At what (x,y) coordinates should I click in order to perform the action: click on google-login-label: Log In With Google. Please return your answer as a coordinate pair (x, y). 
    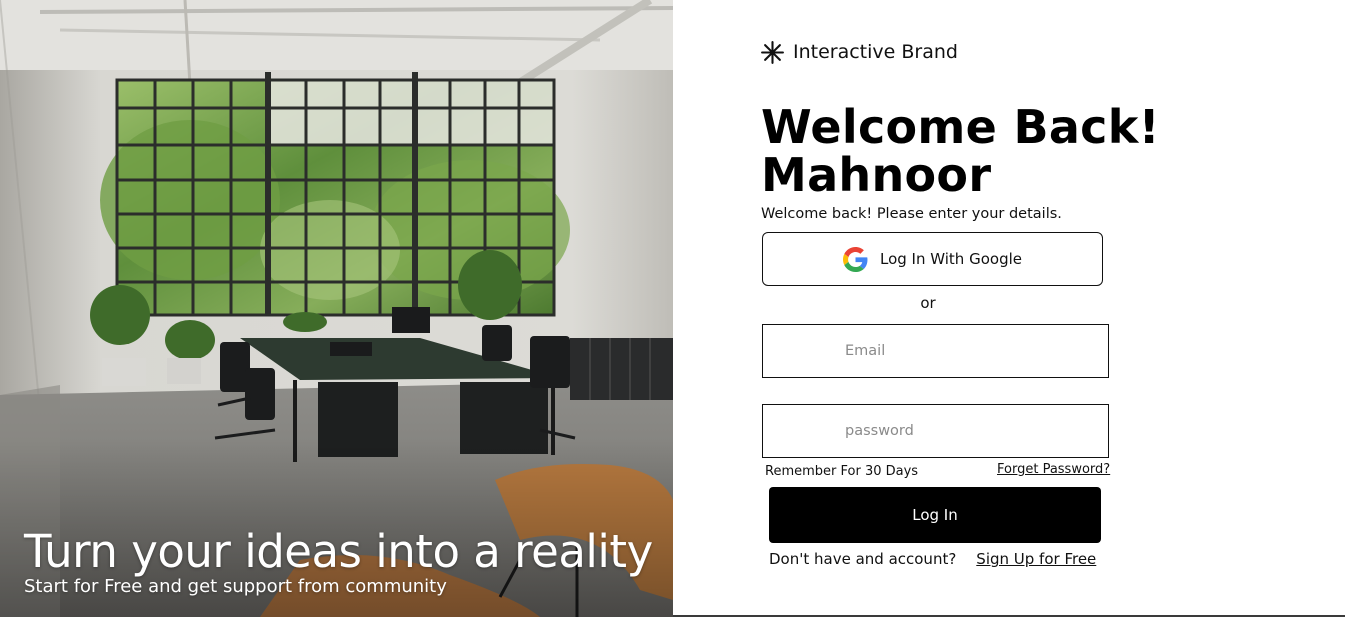
    Looking at the image, I should click on (951, 259).